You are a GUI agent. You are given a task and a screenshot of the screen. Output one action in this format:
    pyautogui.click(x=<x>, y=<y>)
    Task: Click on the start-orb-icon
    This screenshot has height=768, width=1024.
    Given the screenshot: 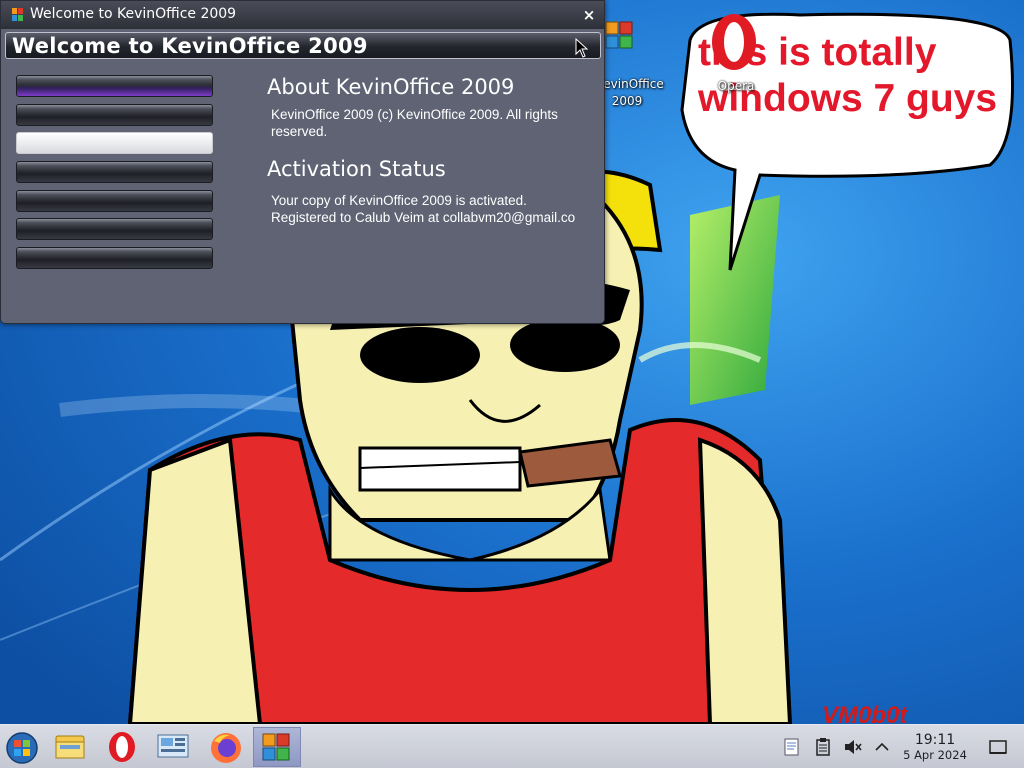 What is the action you would take?
    pyautogui.click(x=22, y=748)
    